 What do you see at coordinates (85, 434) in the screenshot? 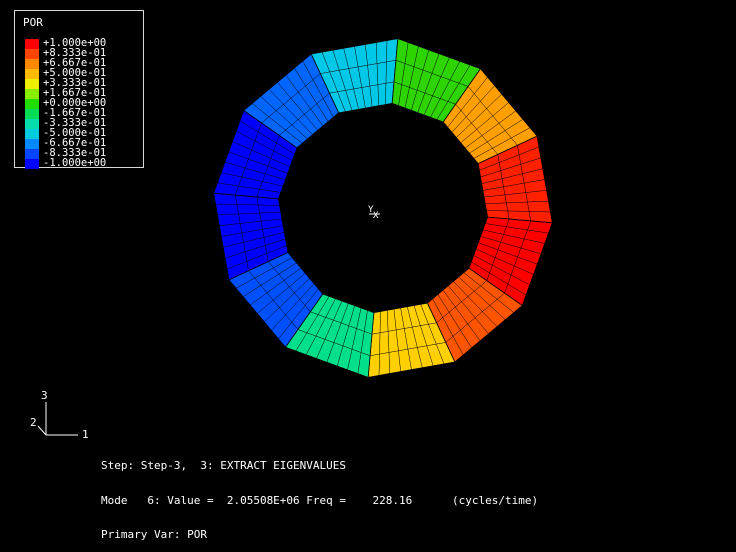
I see `triad-axis-1-label: 1` at bounding box center [85, 434].